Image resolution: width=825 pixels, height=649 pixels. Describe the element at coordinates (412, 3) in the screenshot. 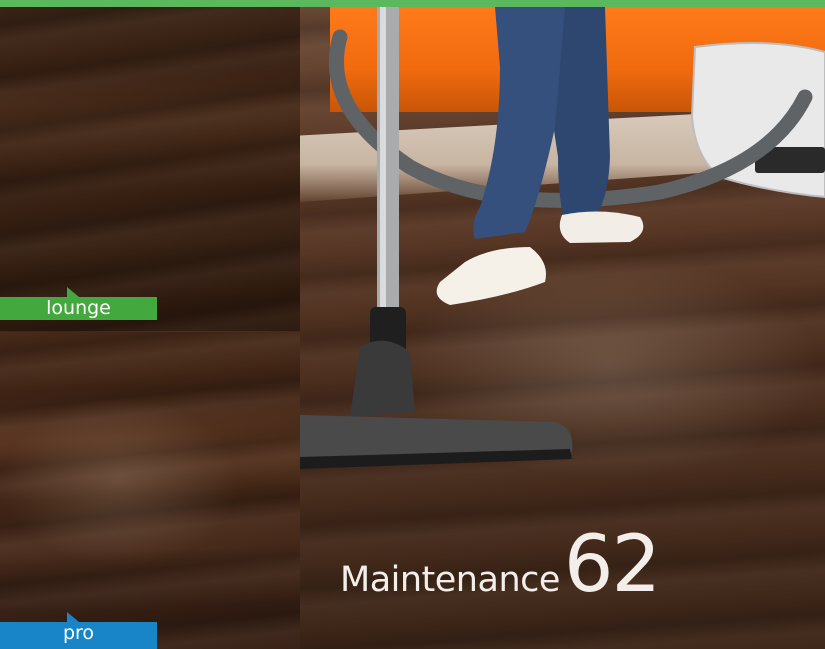

I see `top-color-bar` at that location.